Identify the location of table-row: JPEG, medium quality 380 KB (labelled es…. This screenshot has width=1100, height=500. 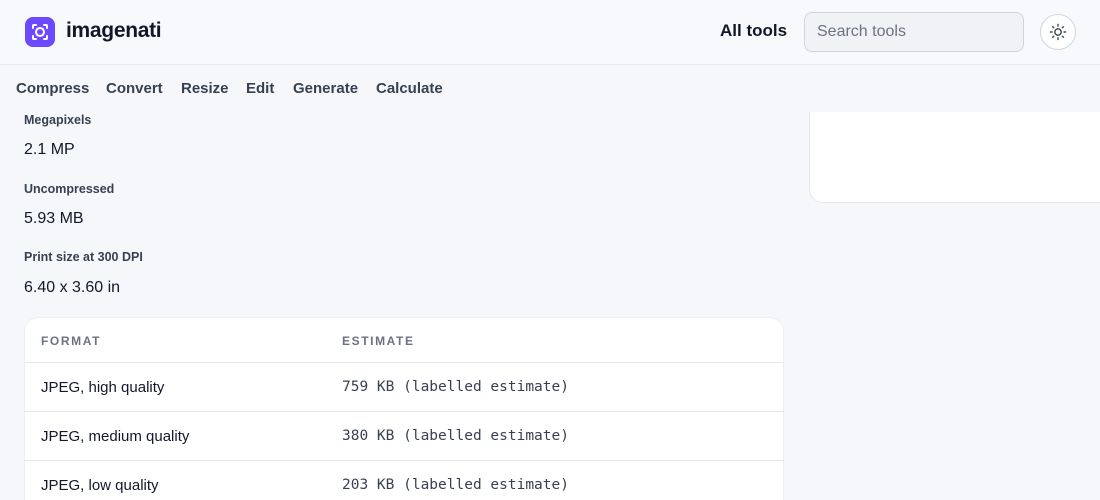
(404, 435).